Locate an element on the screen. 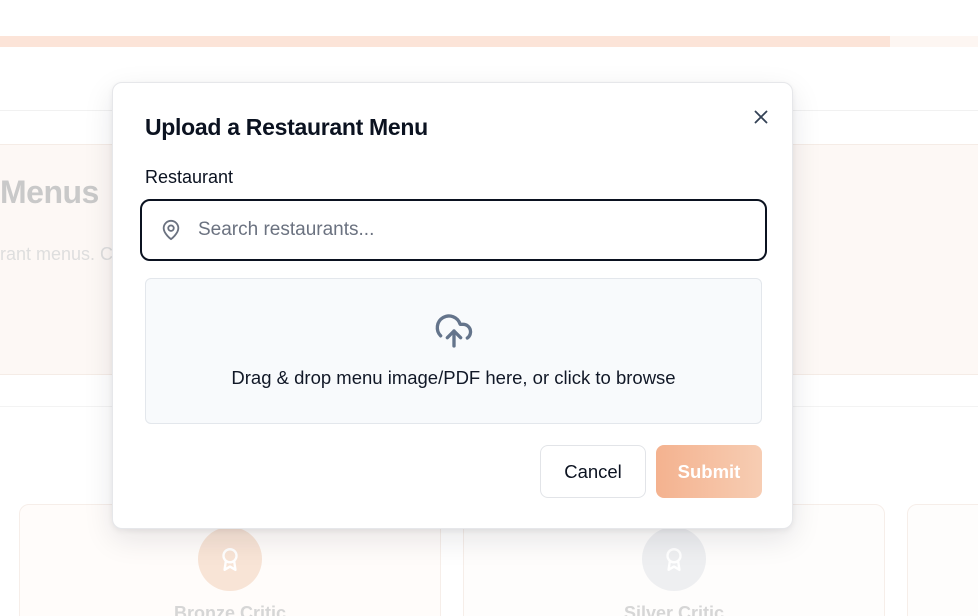 The image size is (978, 616). hero-subtitle: rant menus. C is located at coordinates (57, 254).